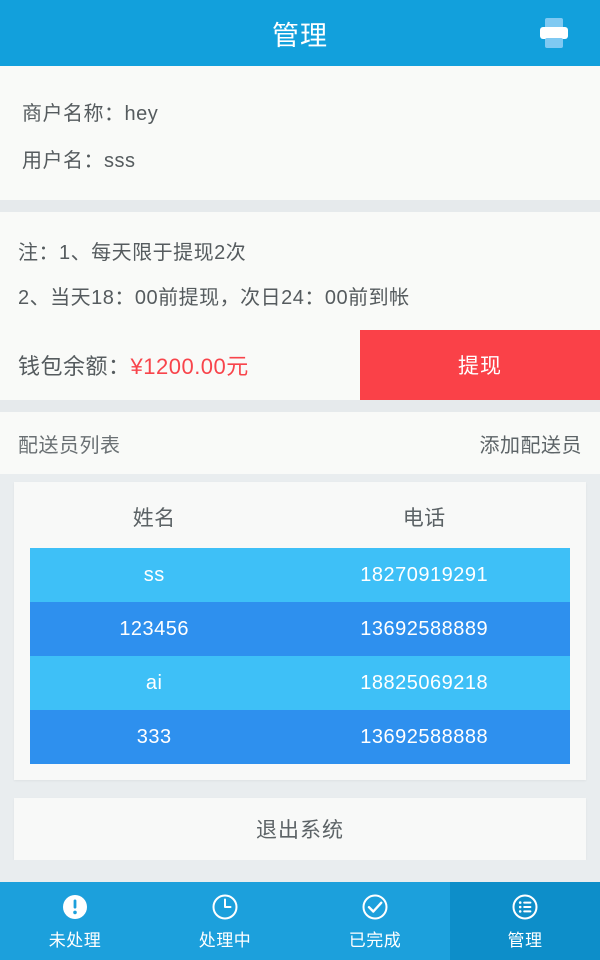 The width and height of the screenshot is (600, 960). Describe the element at coordinates (375, 940) in the screenshot. I see `tab-label: 已完成` at that location.